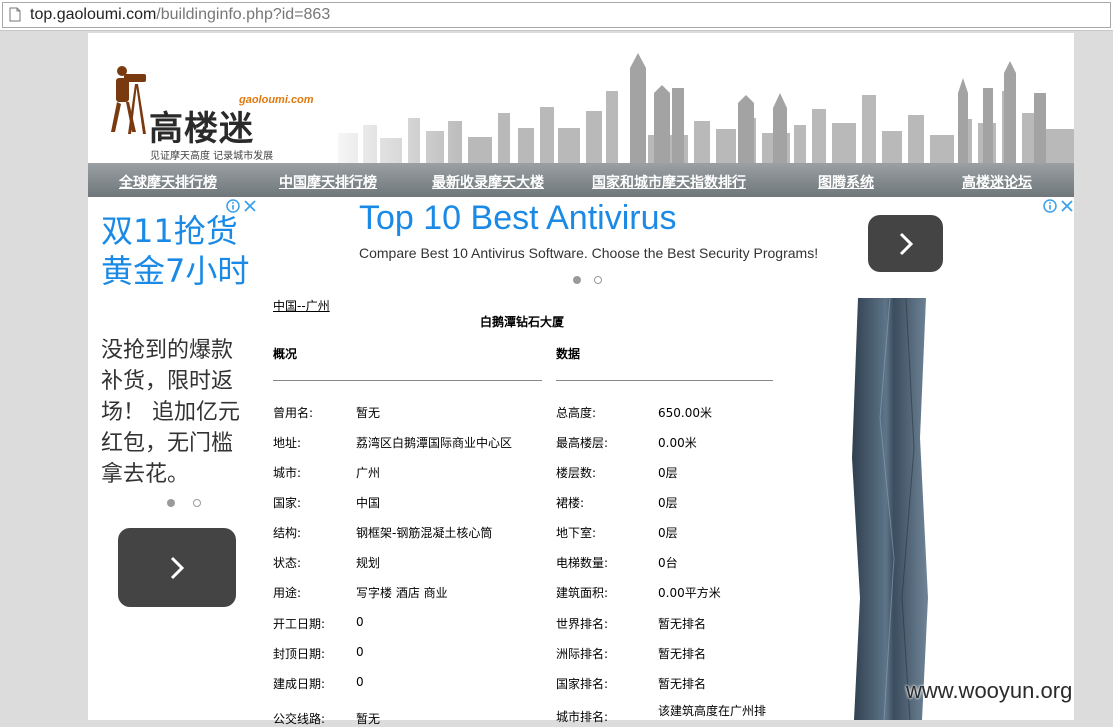  Describe the element at coordinates (568, 354) in the screenshot. I see `data-heading: 数据` at that location.